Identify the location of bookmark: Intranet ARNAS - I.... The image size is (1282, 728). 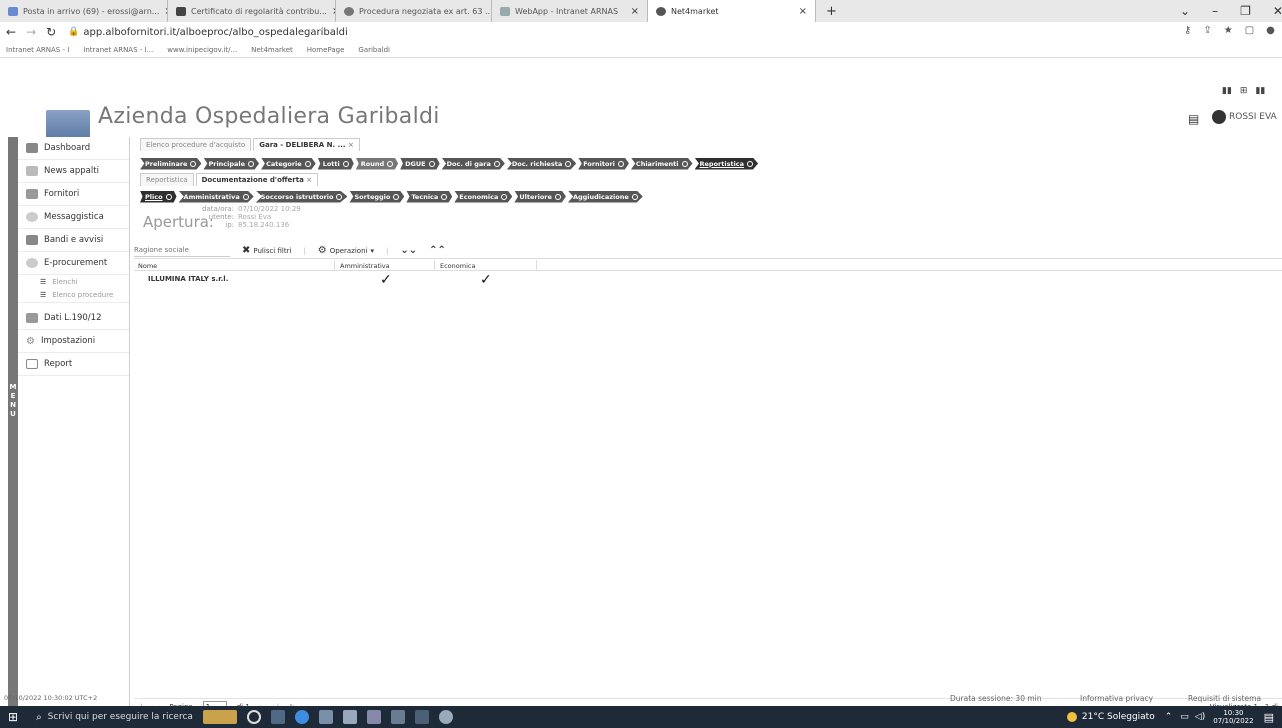
(118, 50).